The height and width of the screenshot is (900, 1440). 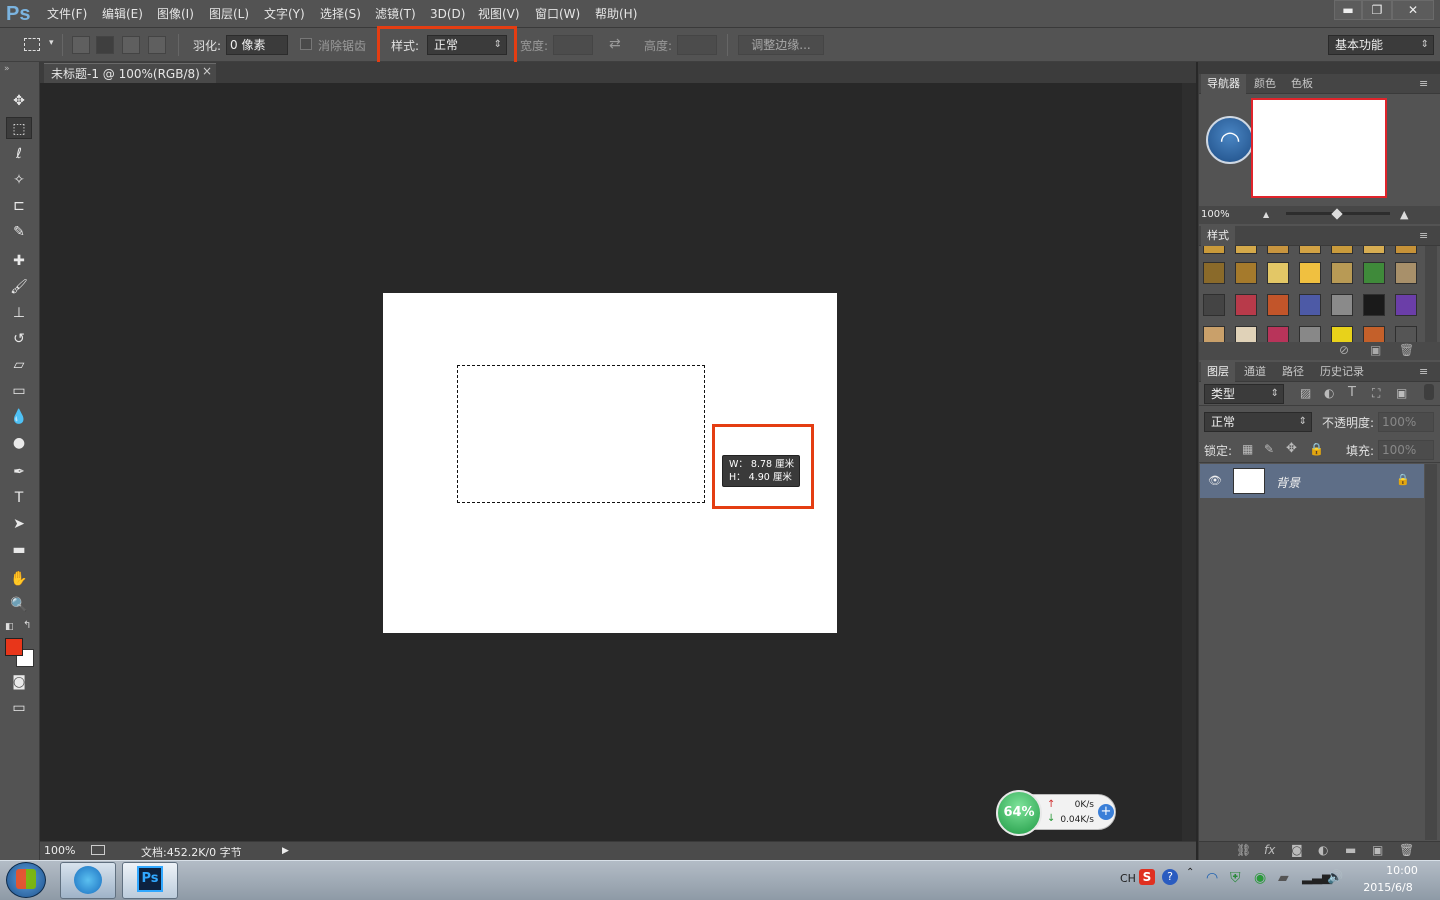 I want to click on menu-help: 帮助(H), so click(x=616, y=14).